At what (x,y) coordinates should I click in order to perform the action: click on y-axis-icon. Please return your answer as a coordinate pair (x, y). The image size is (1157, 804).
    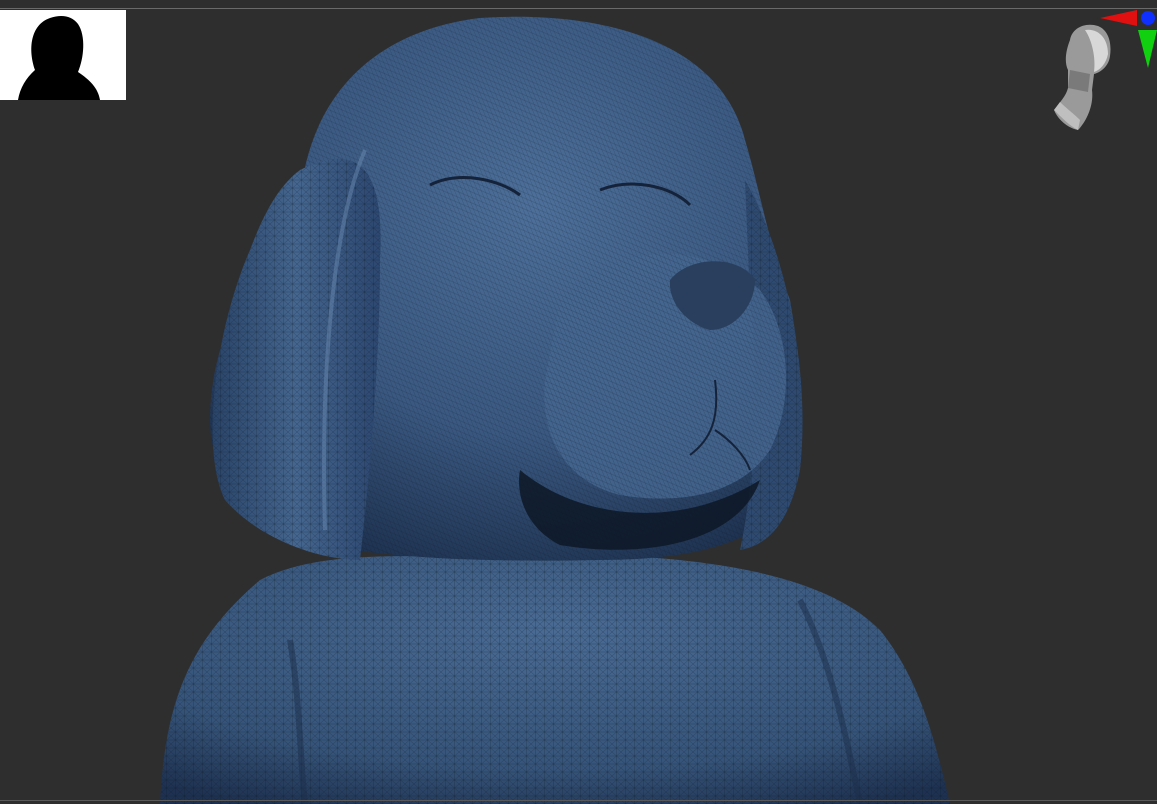
    Looking at the image, I should click on (1147, 49).